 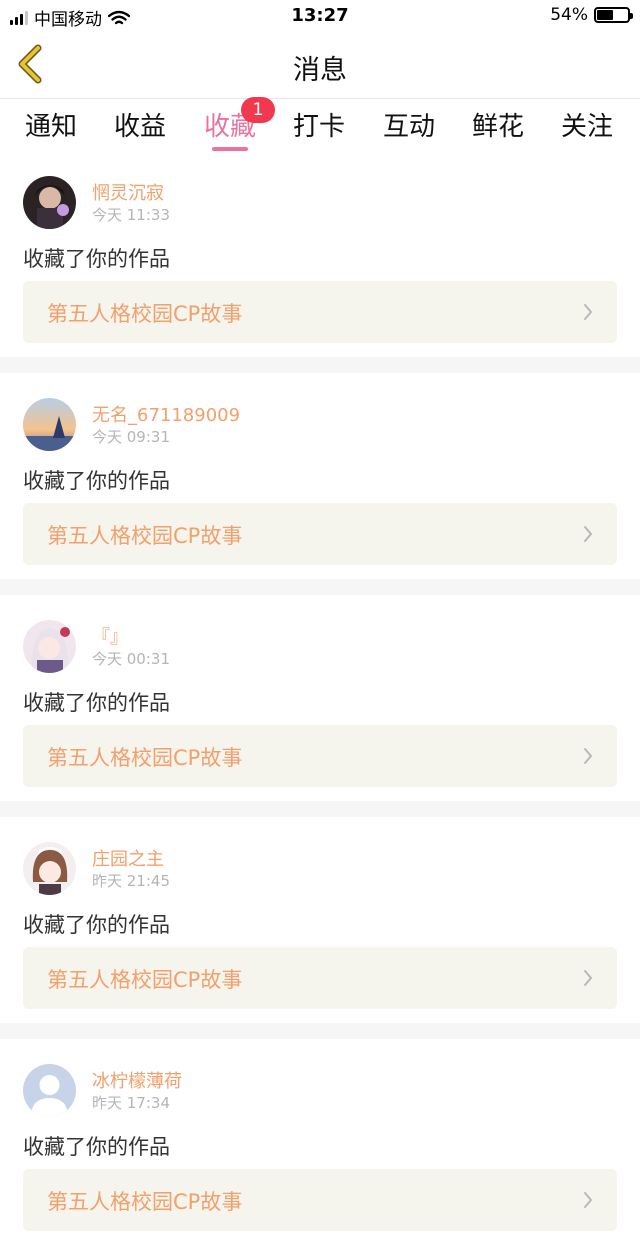 What do you see at coordinates (258, 110) in the screenshot?
I see `unread-badge: 1` at bounding box center [258, 110].